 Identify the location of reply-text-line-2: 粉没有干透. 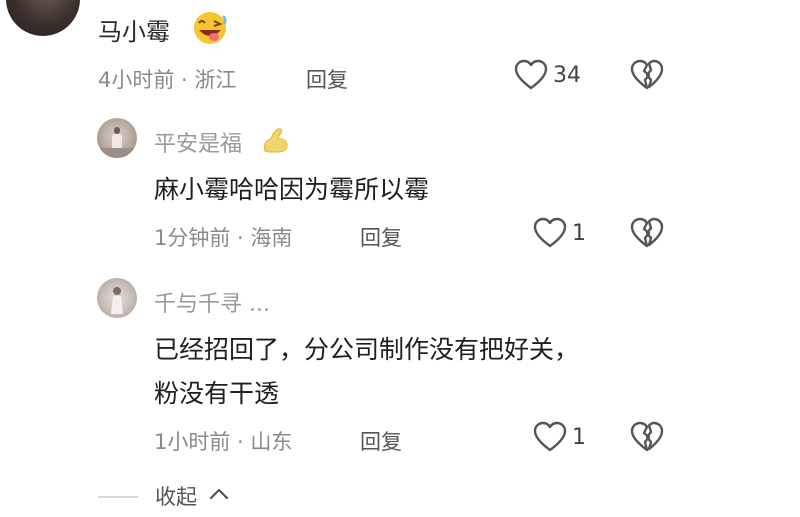
(217, 393).